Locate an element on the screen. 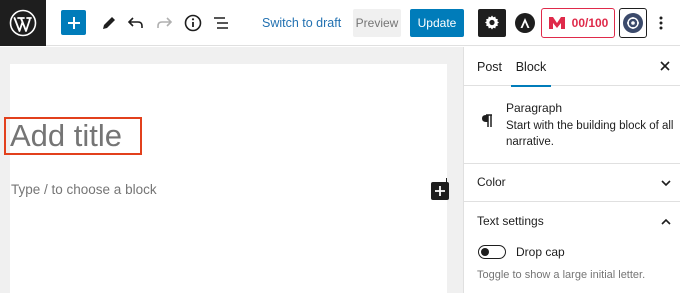  redo-icon is located at coordinates (165, 22).